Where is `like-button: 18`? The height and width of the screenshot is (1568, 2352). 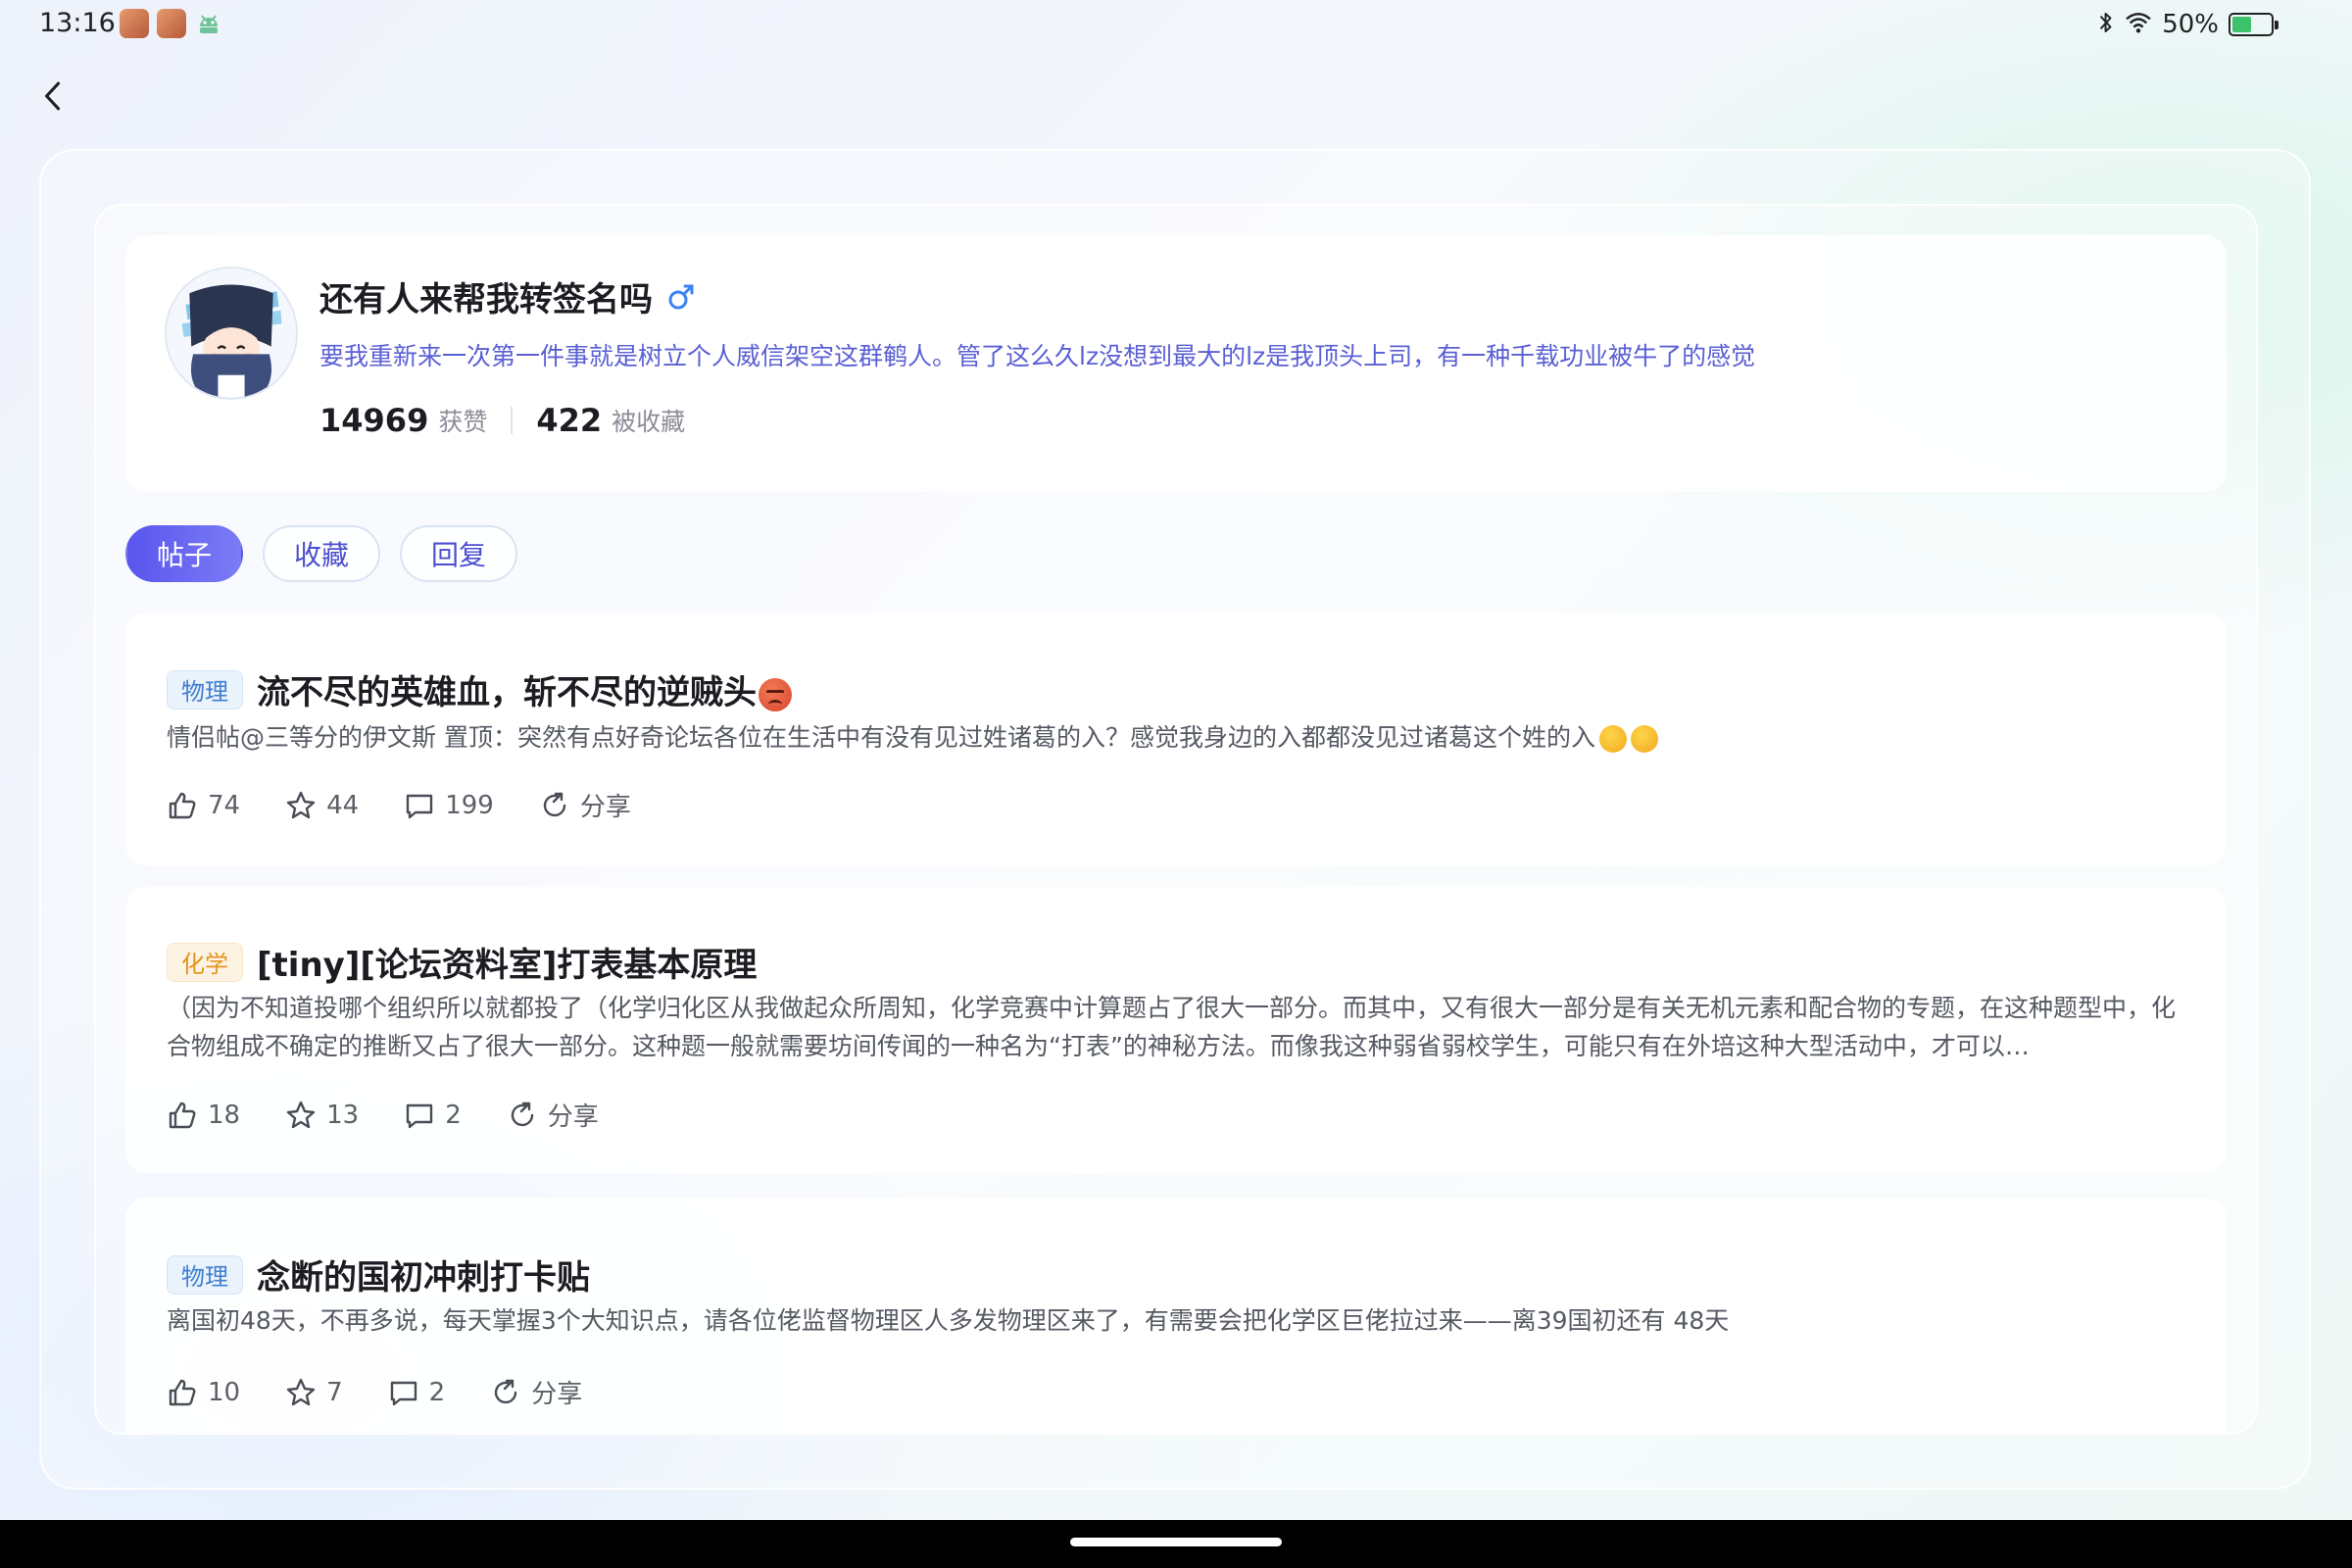
like-button: 18 is located at coordinates (203, 1115).